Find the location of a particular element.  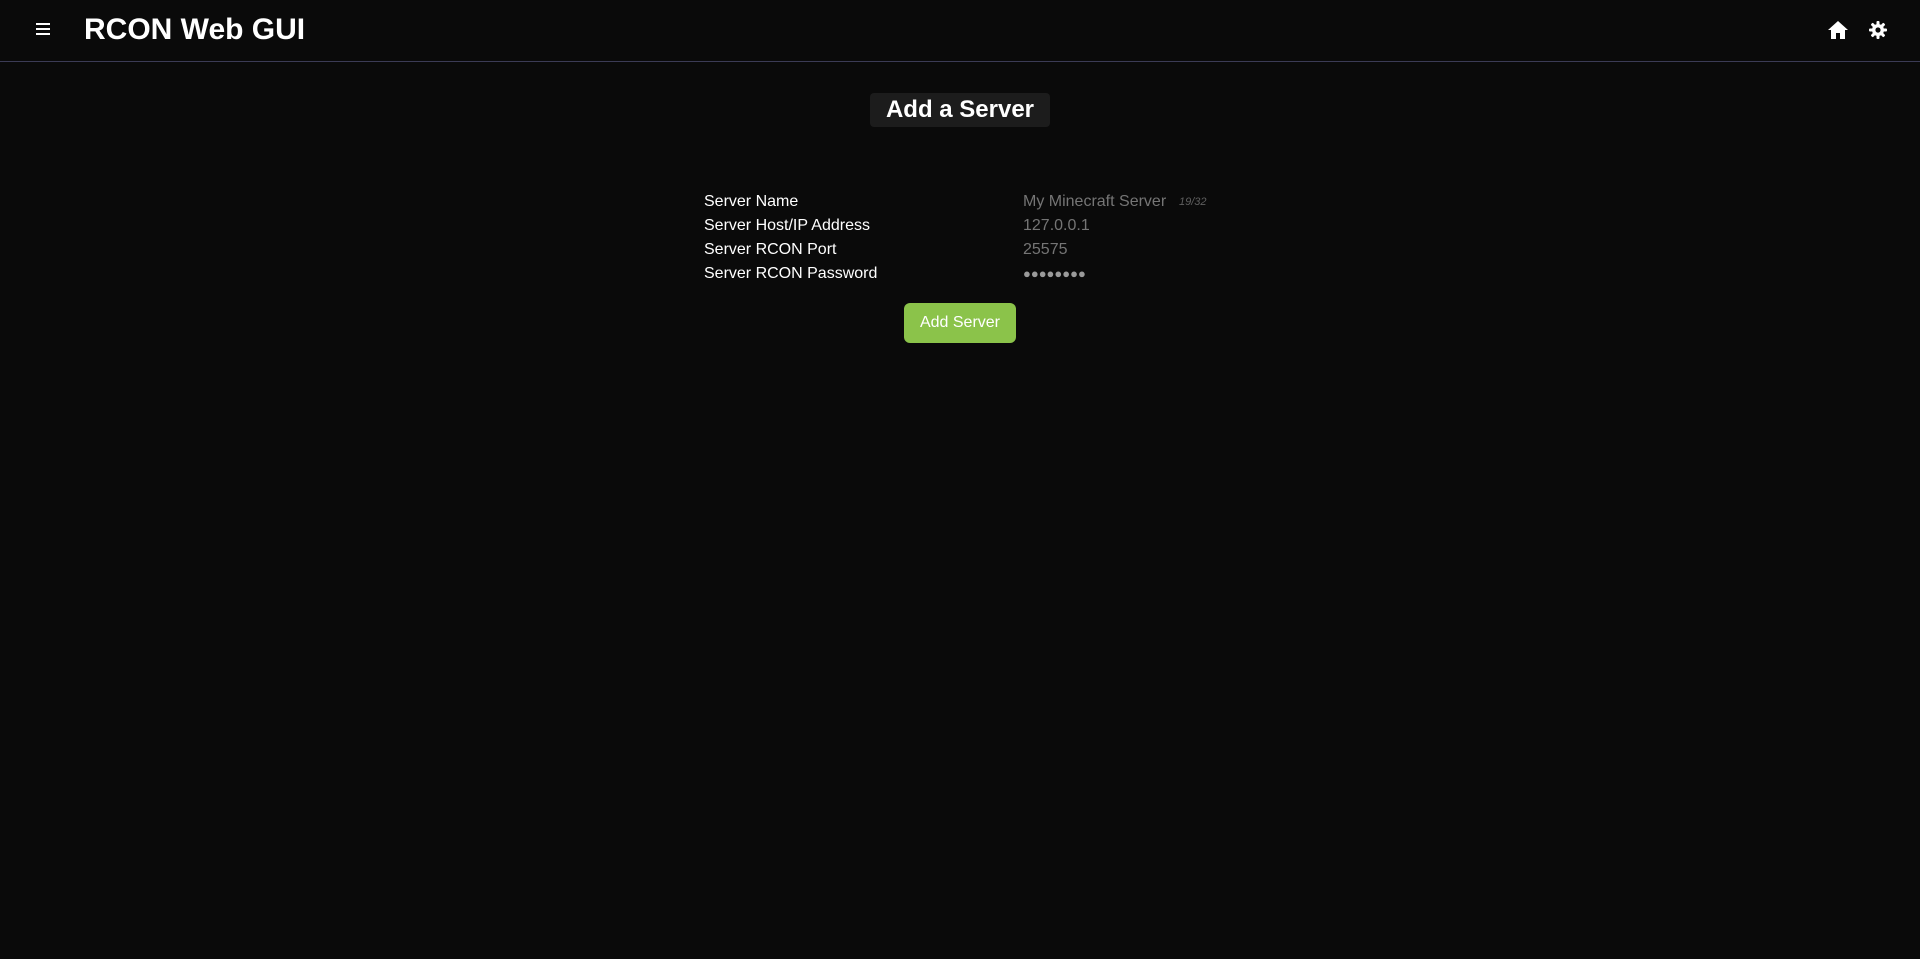

home-icon is located at coordinates (1838, 30).